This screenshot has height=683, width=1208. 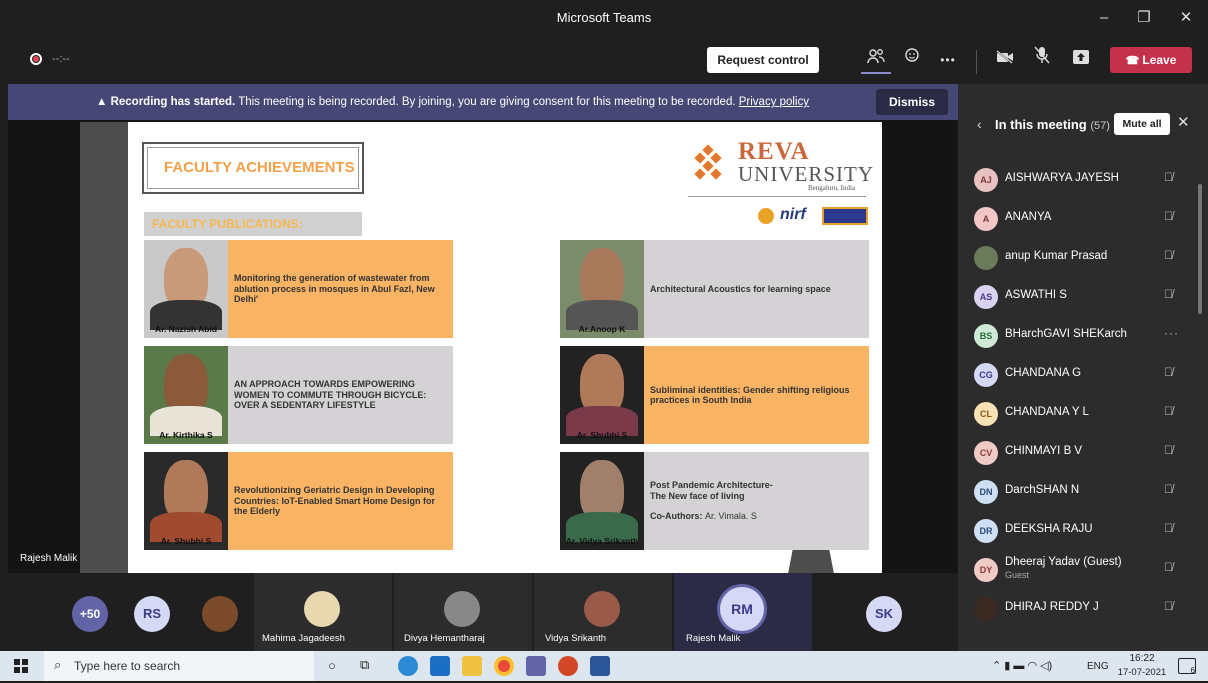 What do you see at coordinates (986, 336) in the screenshot?
I see `avatar: BS` at bounding box center [986, 336].